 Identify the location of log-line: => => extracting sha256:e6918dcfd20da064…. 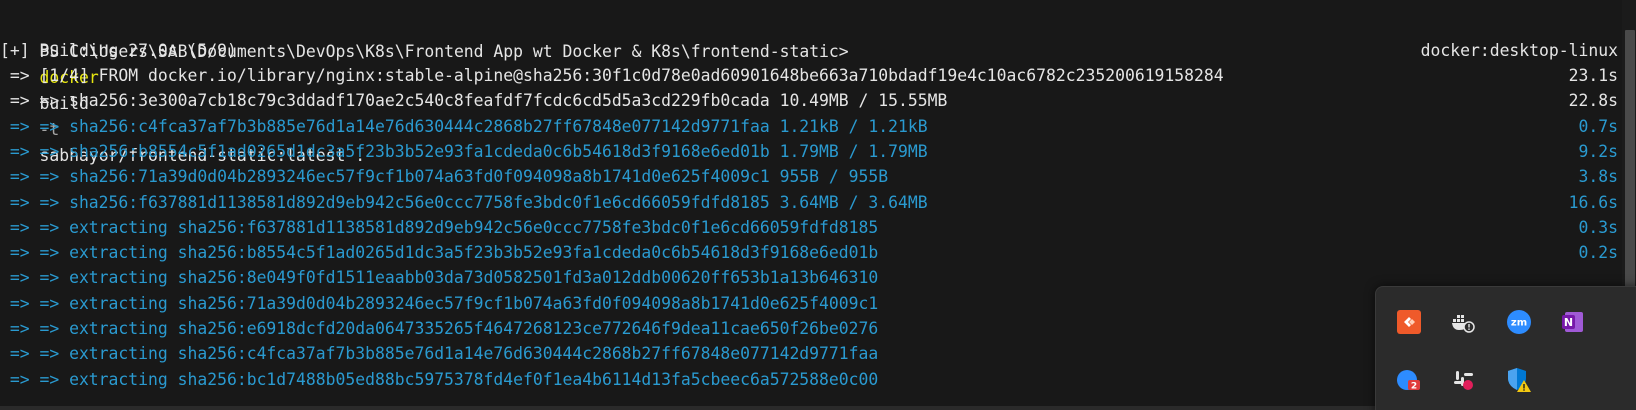
(439, 328).